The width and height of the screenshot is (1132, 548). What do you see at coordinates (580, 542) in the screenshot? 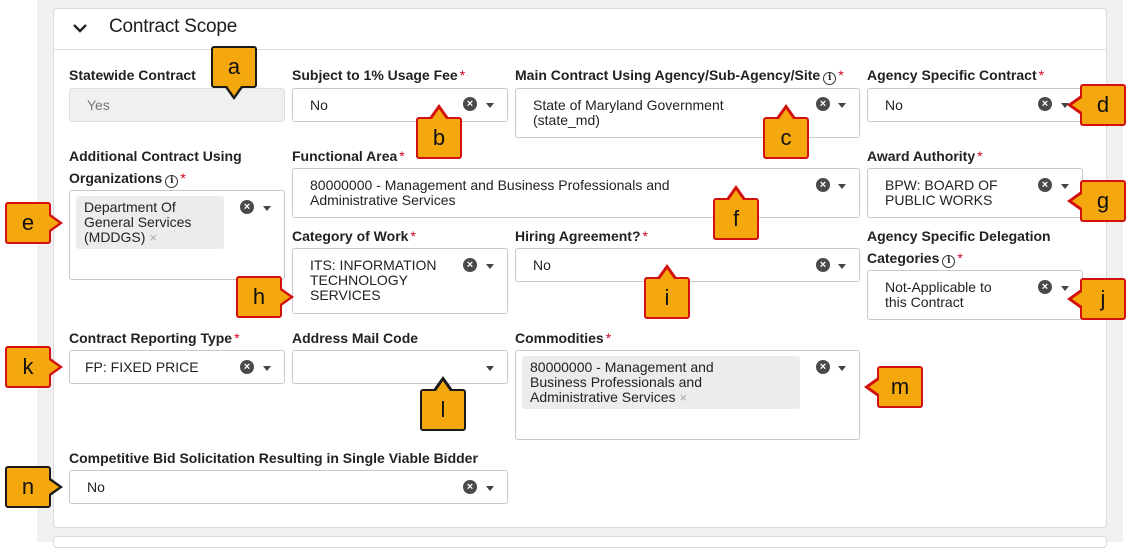
I see `next-panel` at bounding box center [580, 542].